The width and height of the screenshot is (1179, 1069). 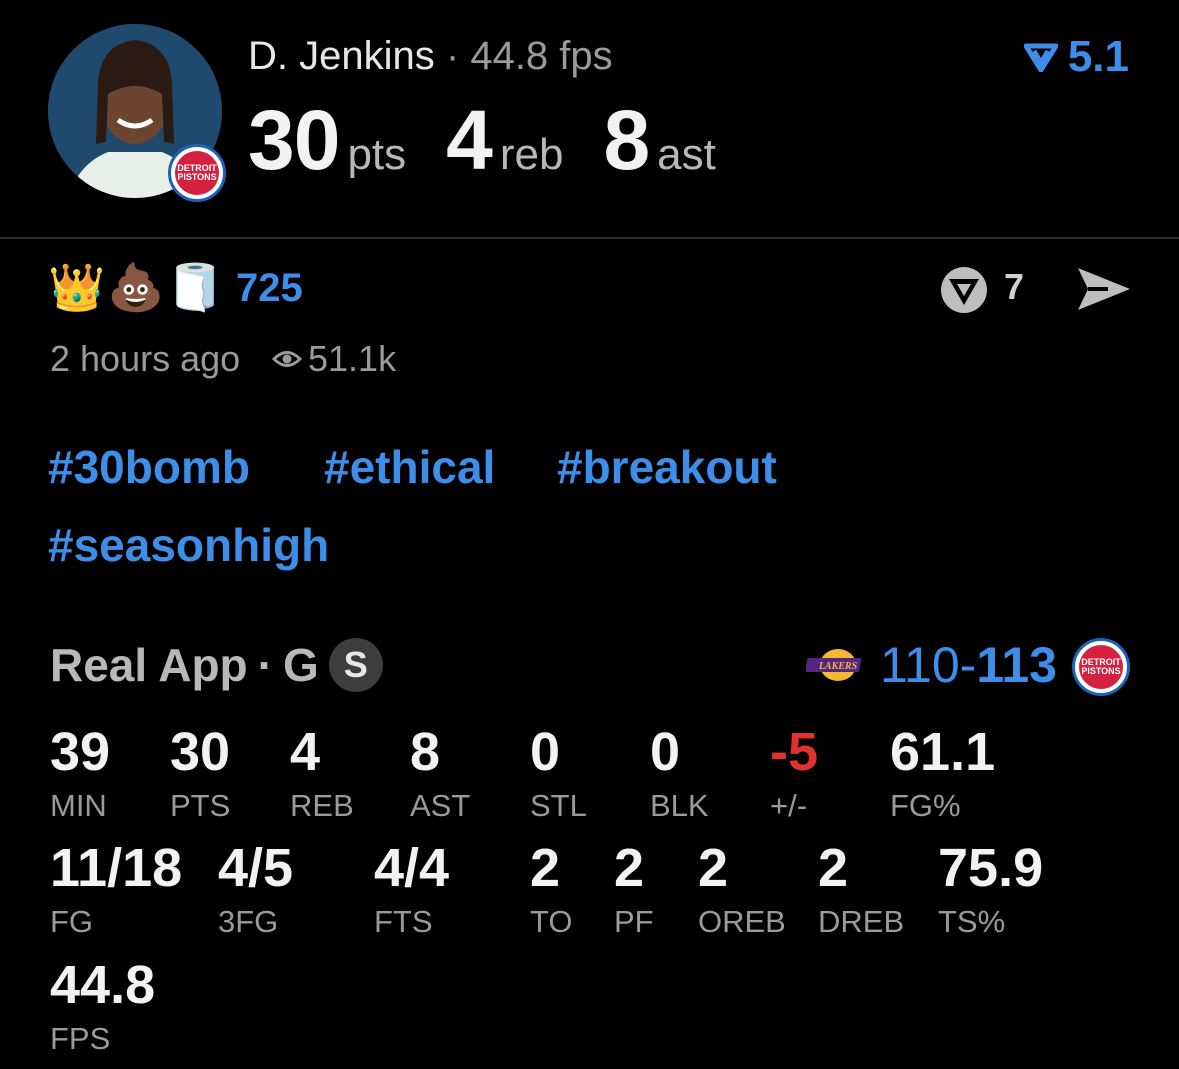 What do you see at coordinates (794, 752) in the screenshot?
I see `stat-value: -5` at bounding box center [794, 752].